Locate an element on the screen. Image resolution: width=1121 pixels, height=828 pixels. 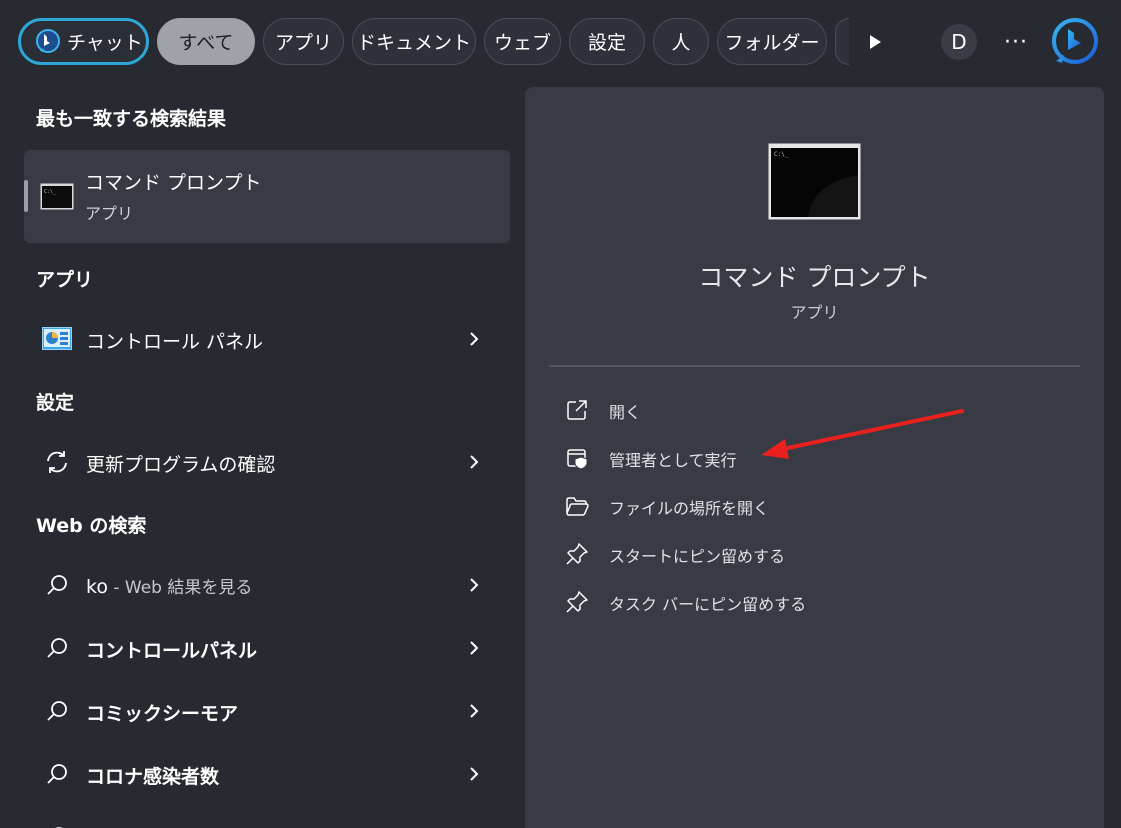
people-filter-button: 人 is located at coordinates (681, 41).